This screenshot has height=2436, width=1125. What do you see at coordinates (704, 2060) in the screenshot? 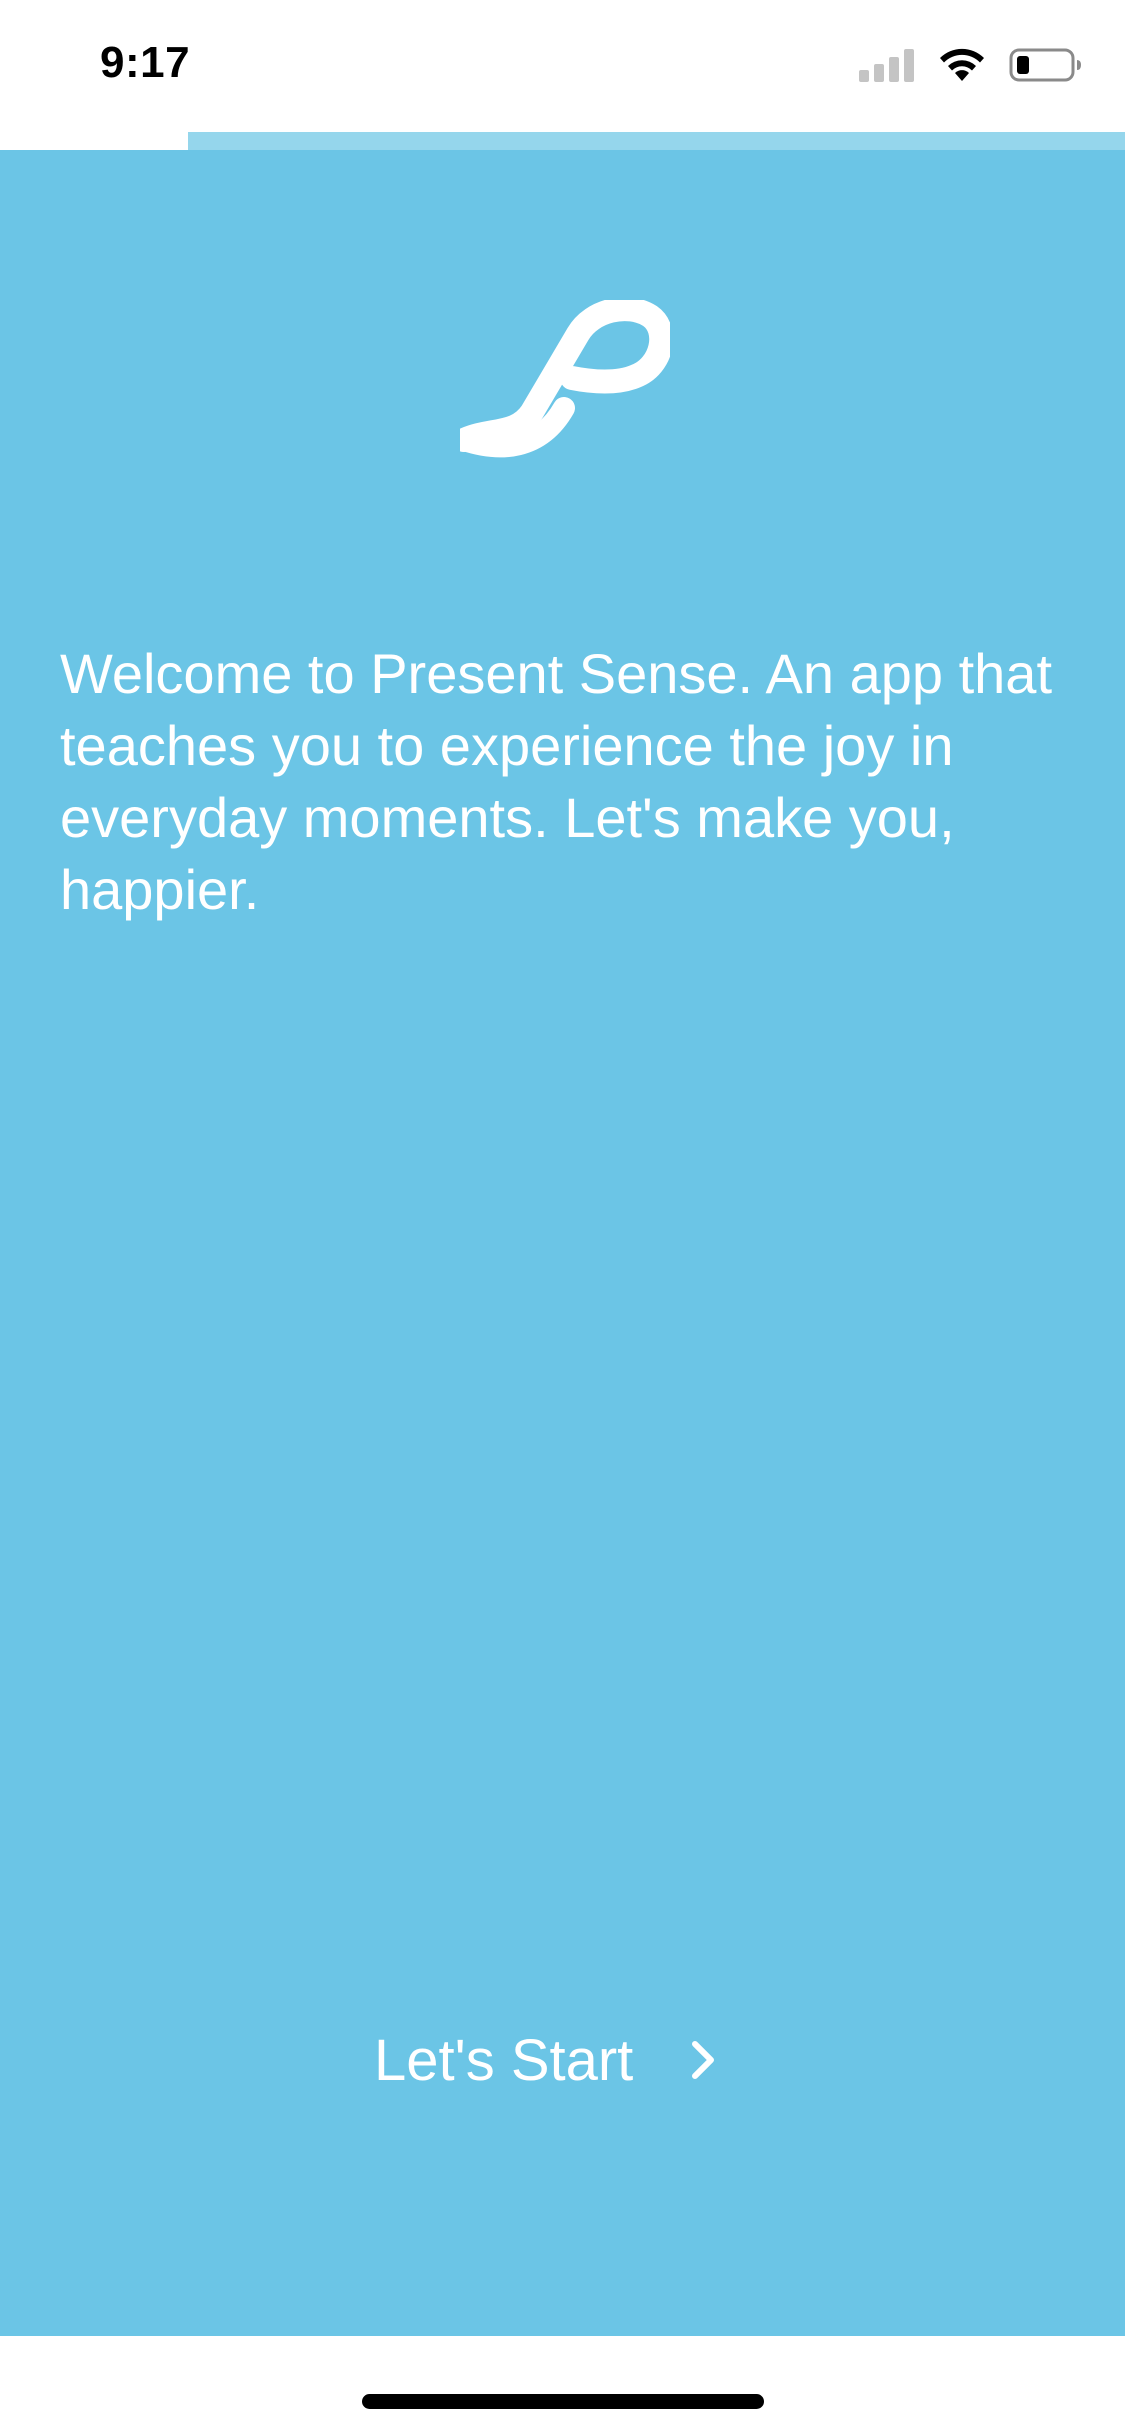
I see `chevron-right-icon` at bounding box center [704, 2060].